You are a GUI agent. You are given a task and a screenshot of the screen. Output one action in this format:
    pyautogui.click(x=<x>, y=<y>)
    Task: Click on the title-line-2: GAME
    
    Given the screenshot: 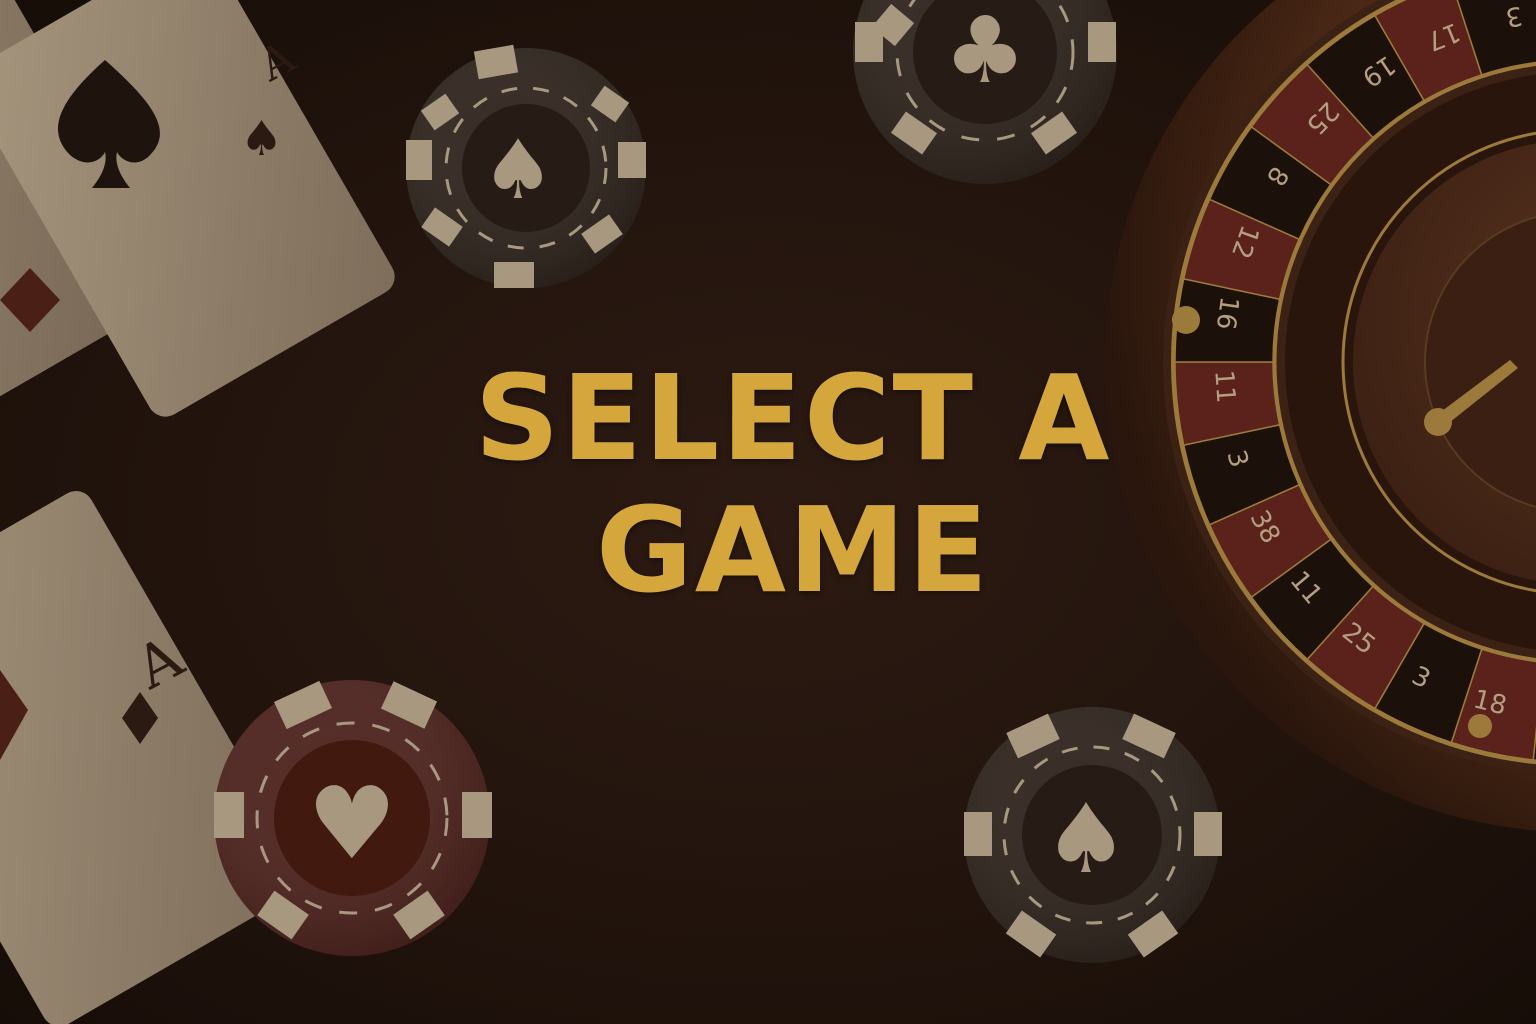 What is the action you would take?
    pyautogui.click(x=793, y=550)
    